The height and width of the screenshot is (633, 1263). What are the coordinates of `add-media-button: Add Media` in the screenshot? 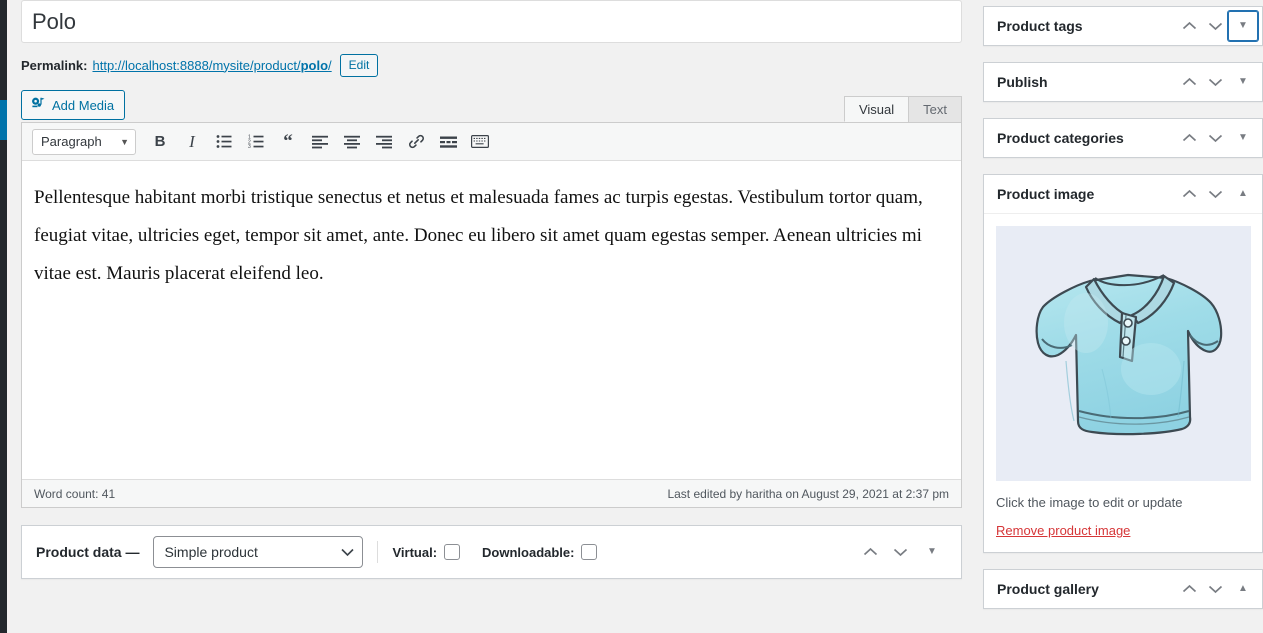 It's located at (73, 105).